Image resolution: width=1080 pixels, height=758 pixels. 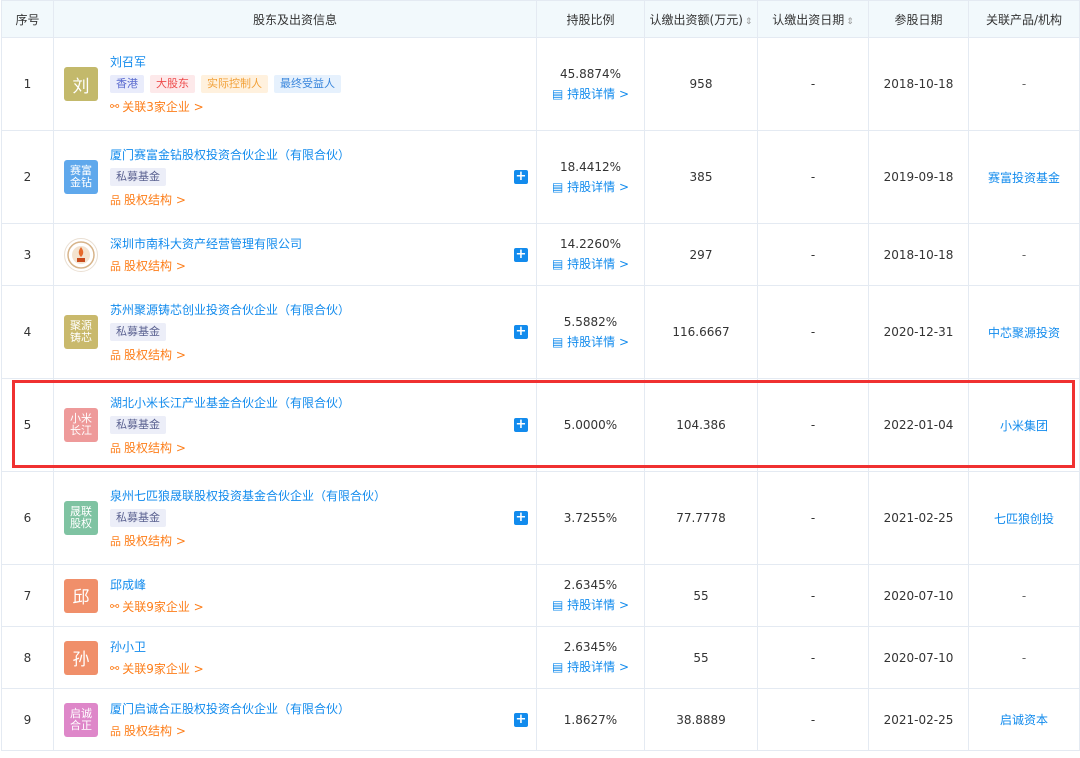 I want to click on holder-name-link: 邱成峰, so click(x=157, y=584).